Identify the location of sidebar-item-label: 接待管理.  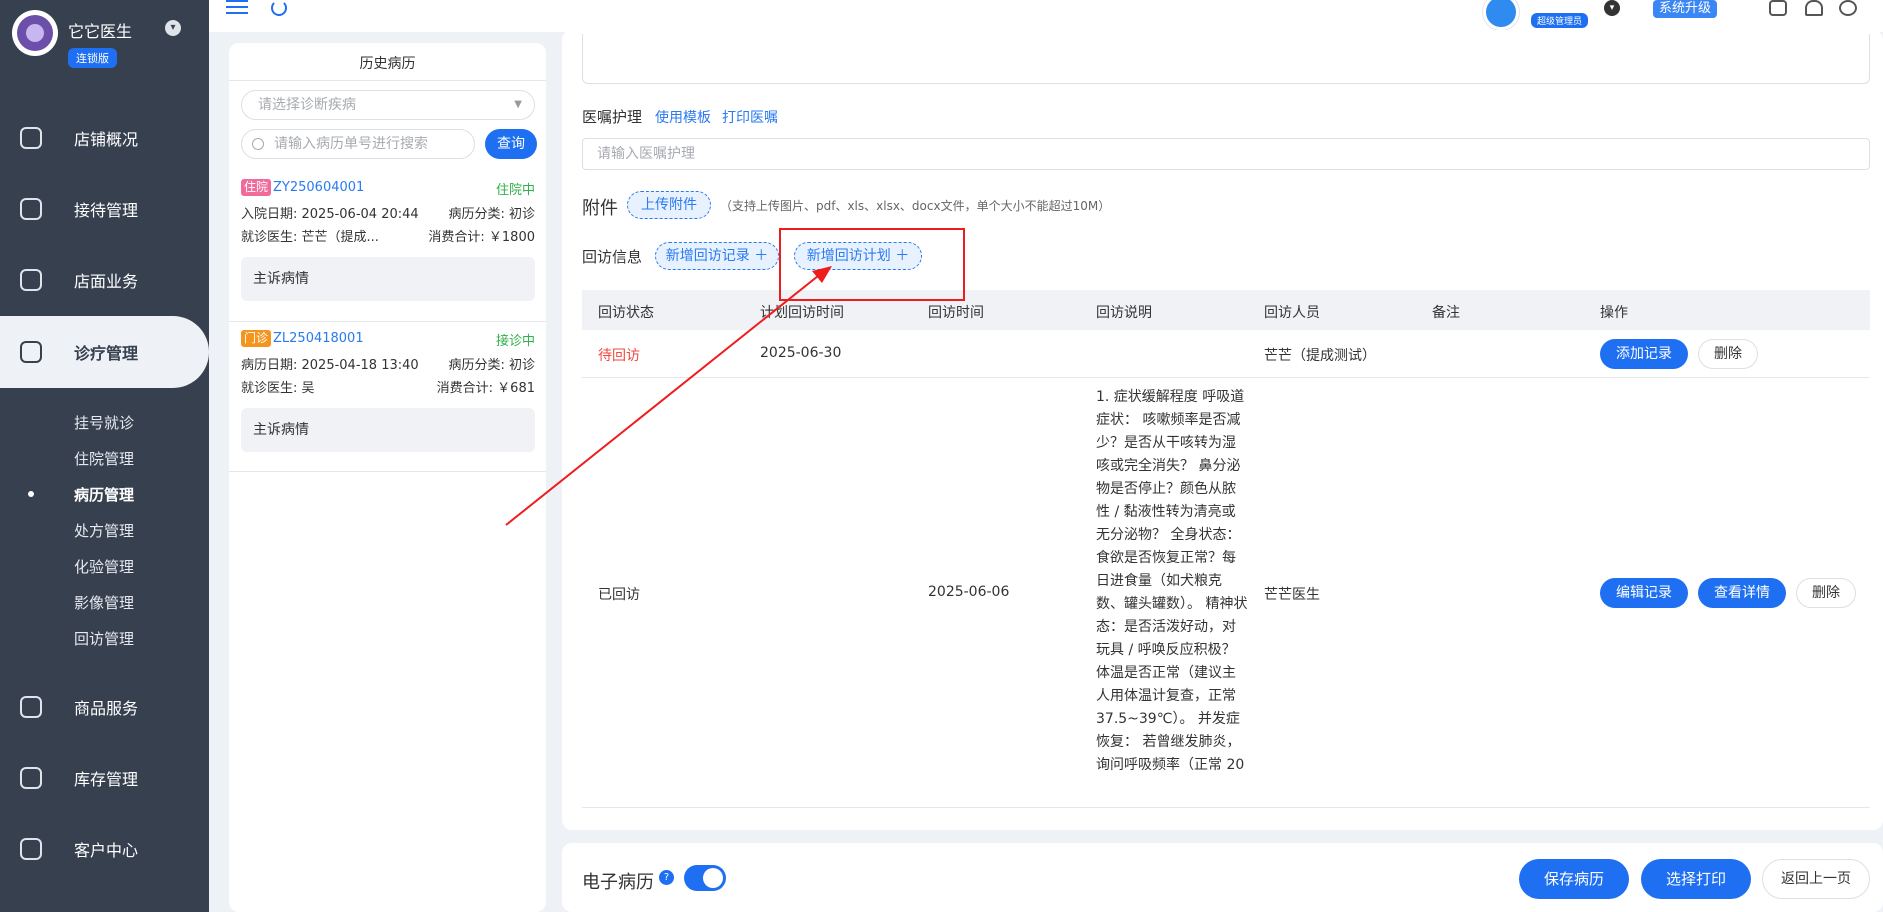
(106, 210).